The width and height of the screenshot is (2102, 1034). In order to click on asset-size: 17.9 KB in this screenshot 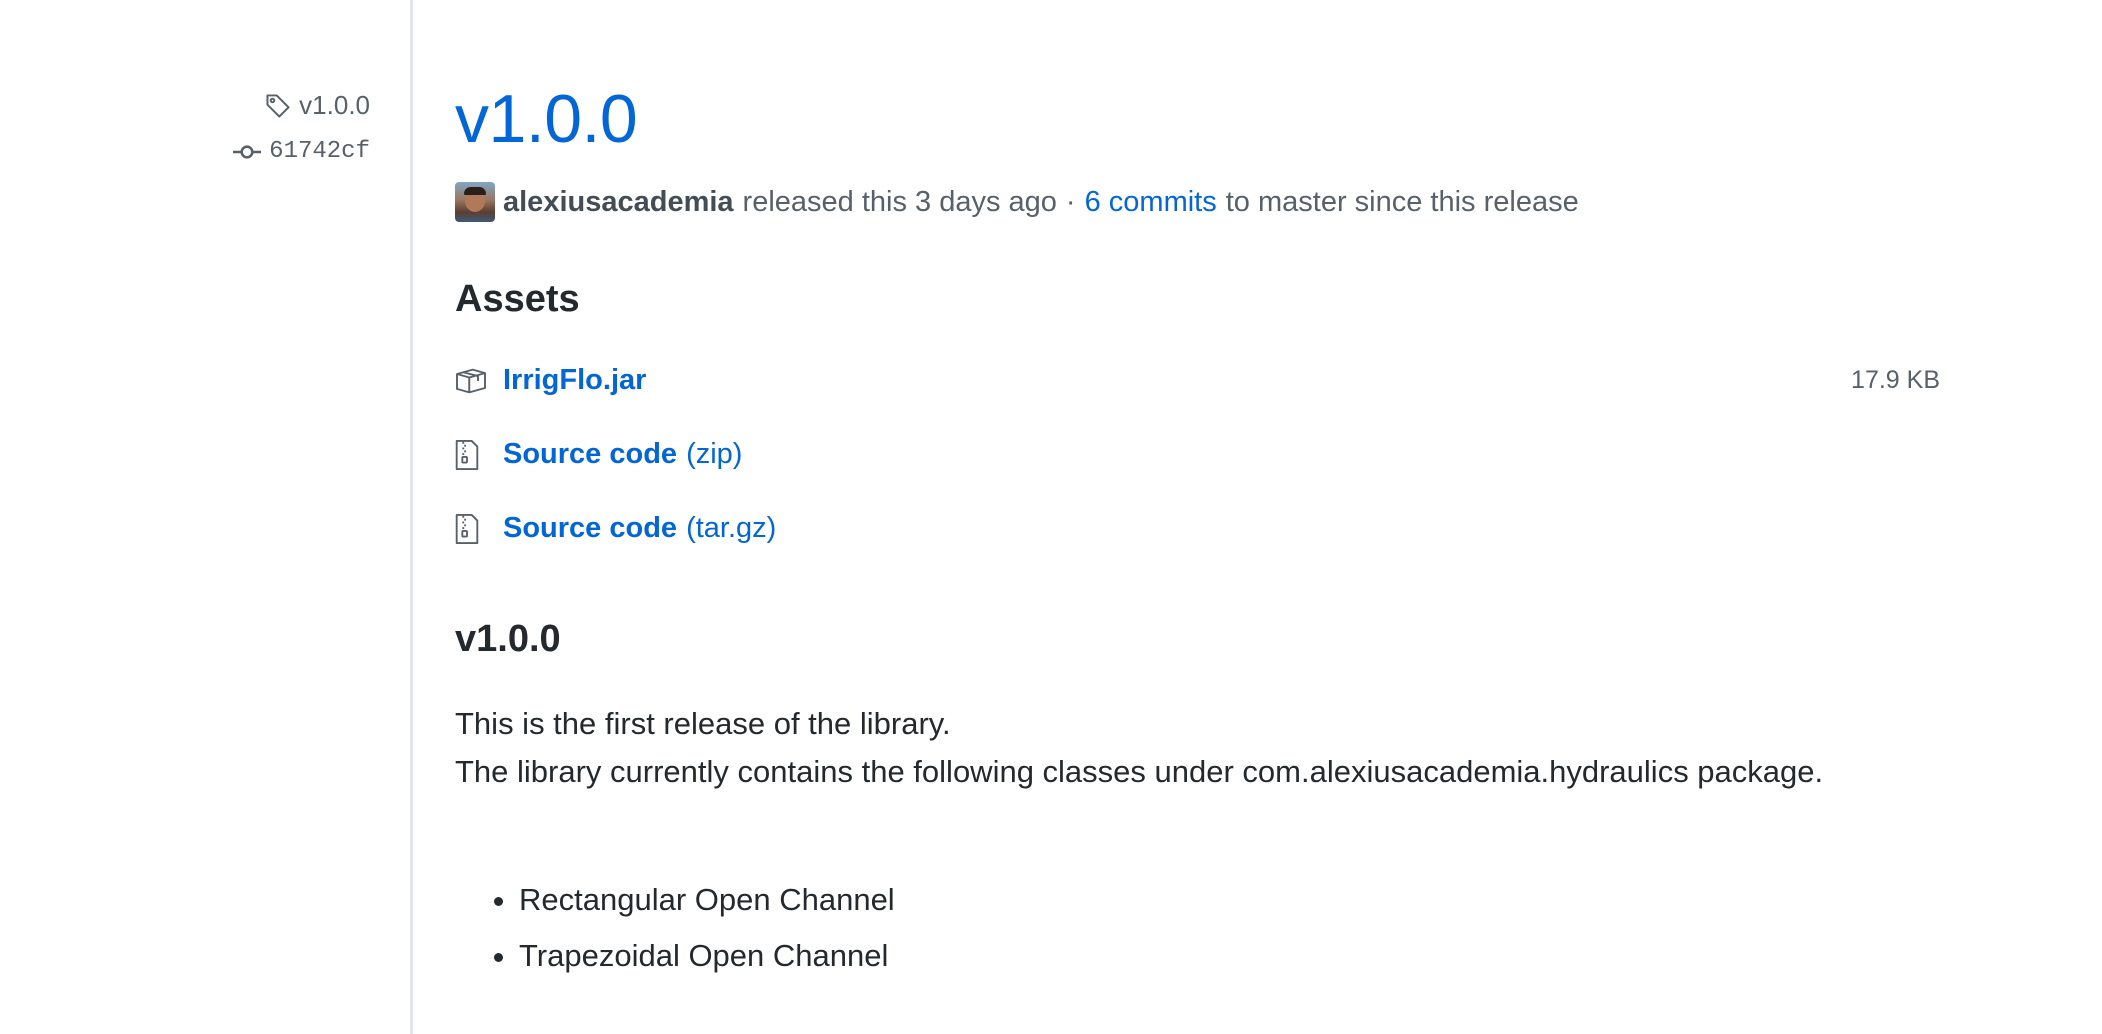, I will do `click(1895, 380)`.